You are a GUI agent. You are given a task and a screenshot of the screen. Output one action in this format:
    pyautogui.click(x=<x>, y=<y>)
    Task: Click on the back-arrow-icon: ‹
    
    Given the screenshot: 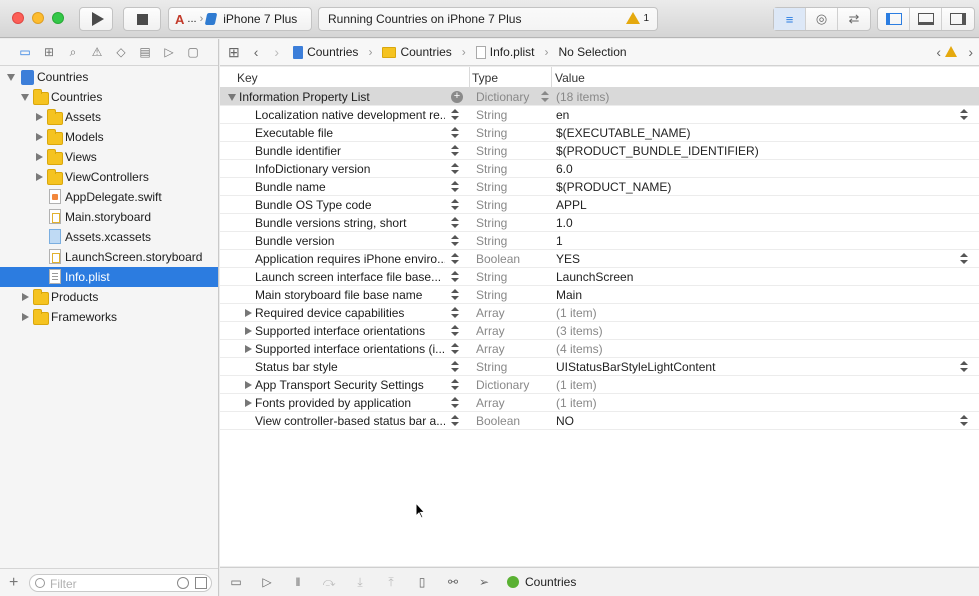 What is the action you would take?
    pyautogui.click(x=256, y=52)
    